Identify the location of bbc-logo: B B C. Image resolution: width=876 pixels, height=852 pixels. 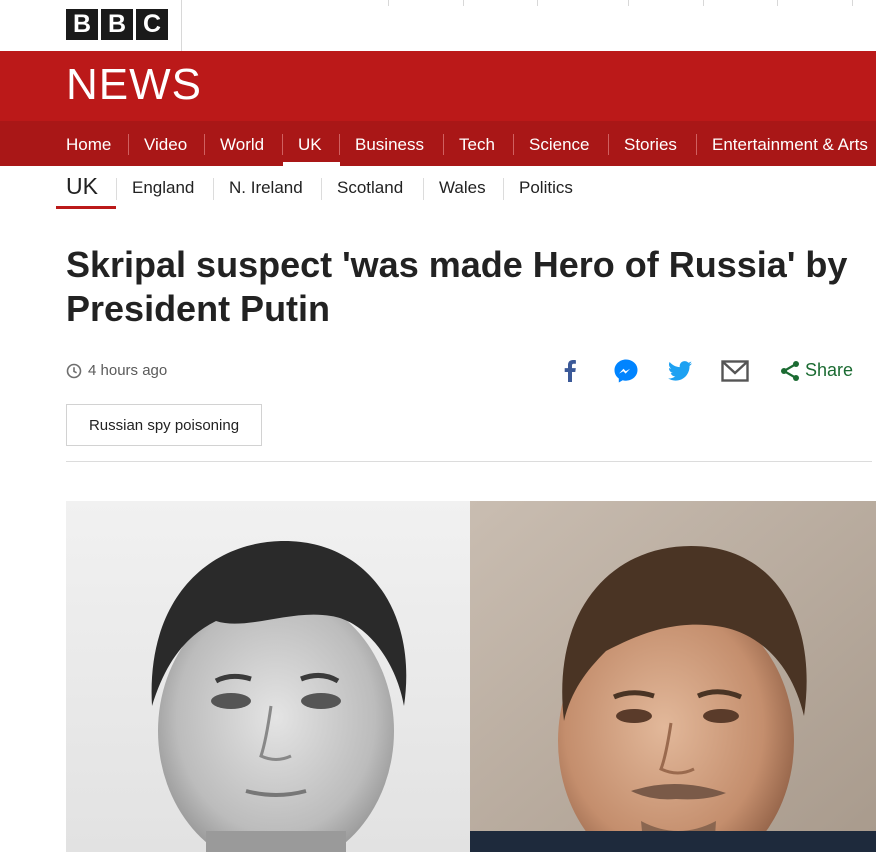
(117, 24).